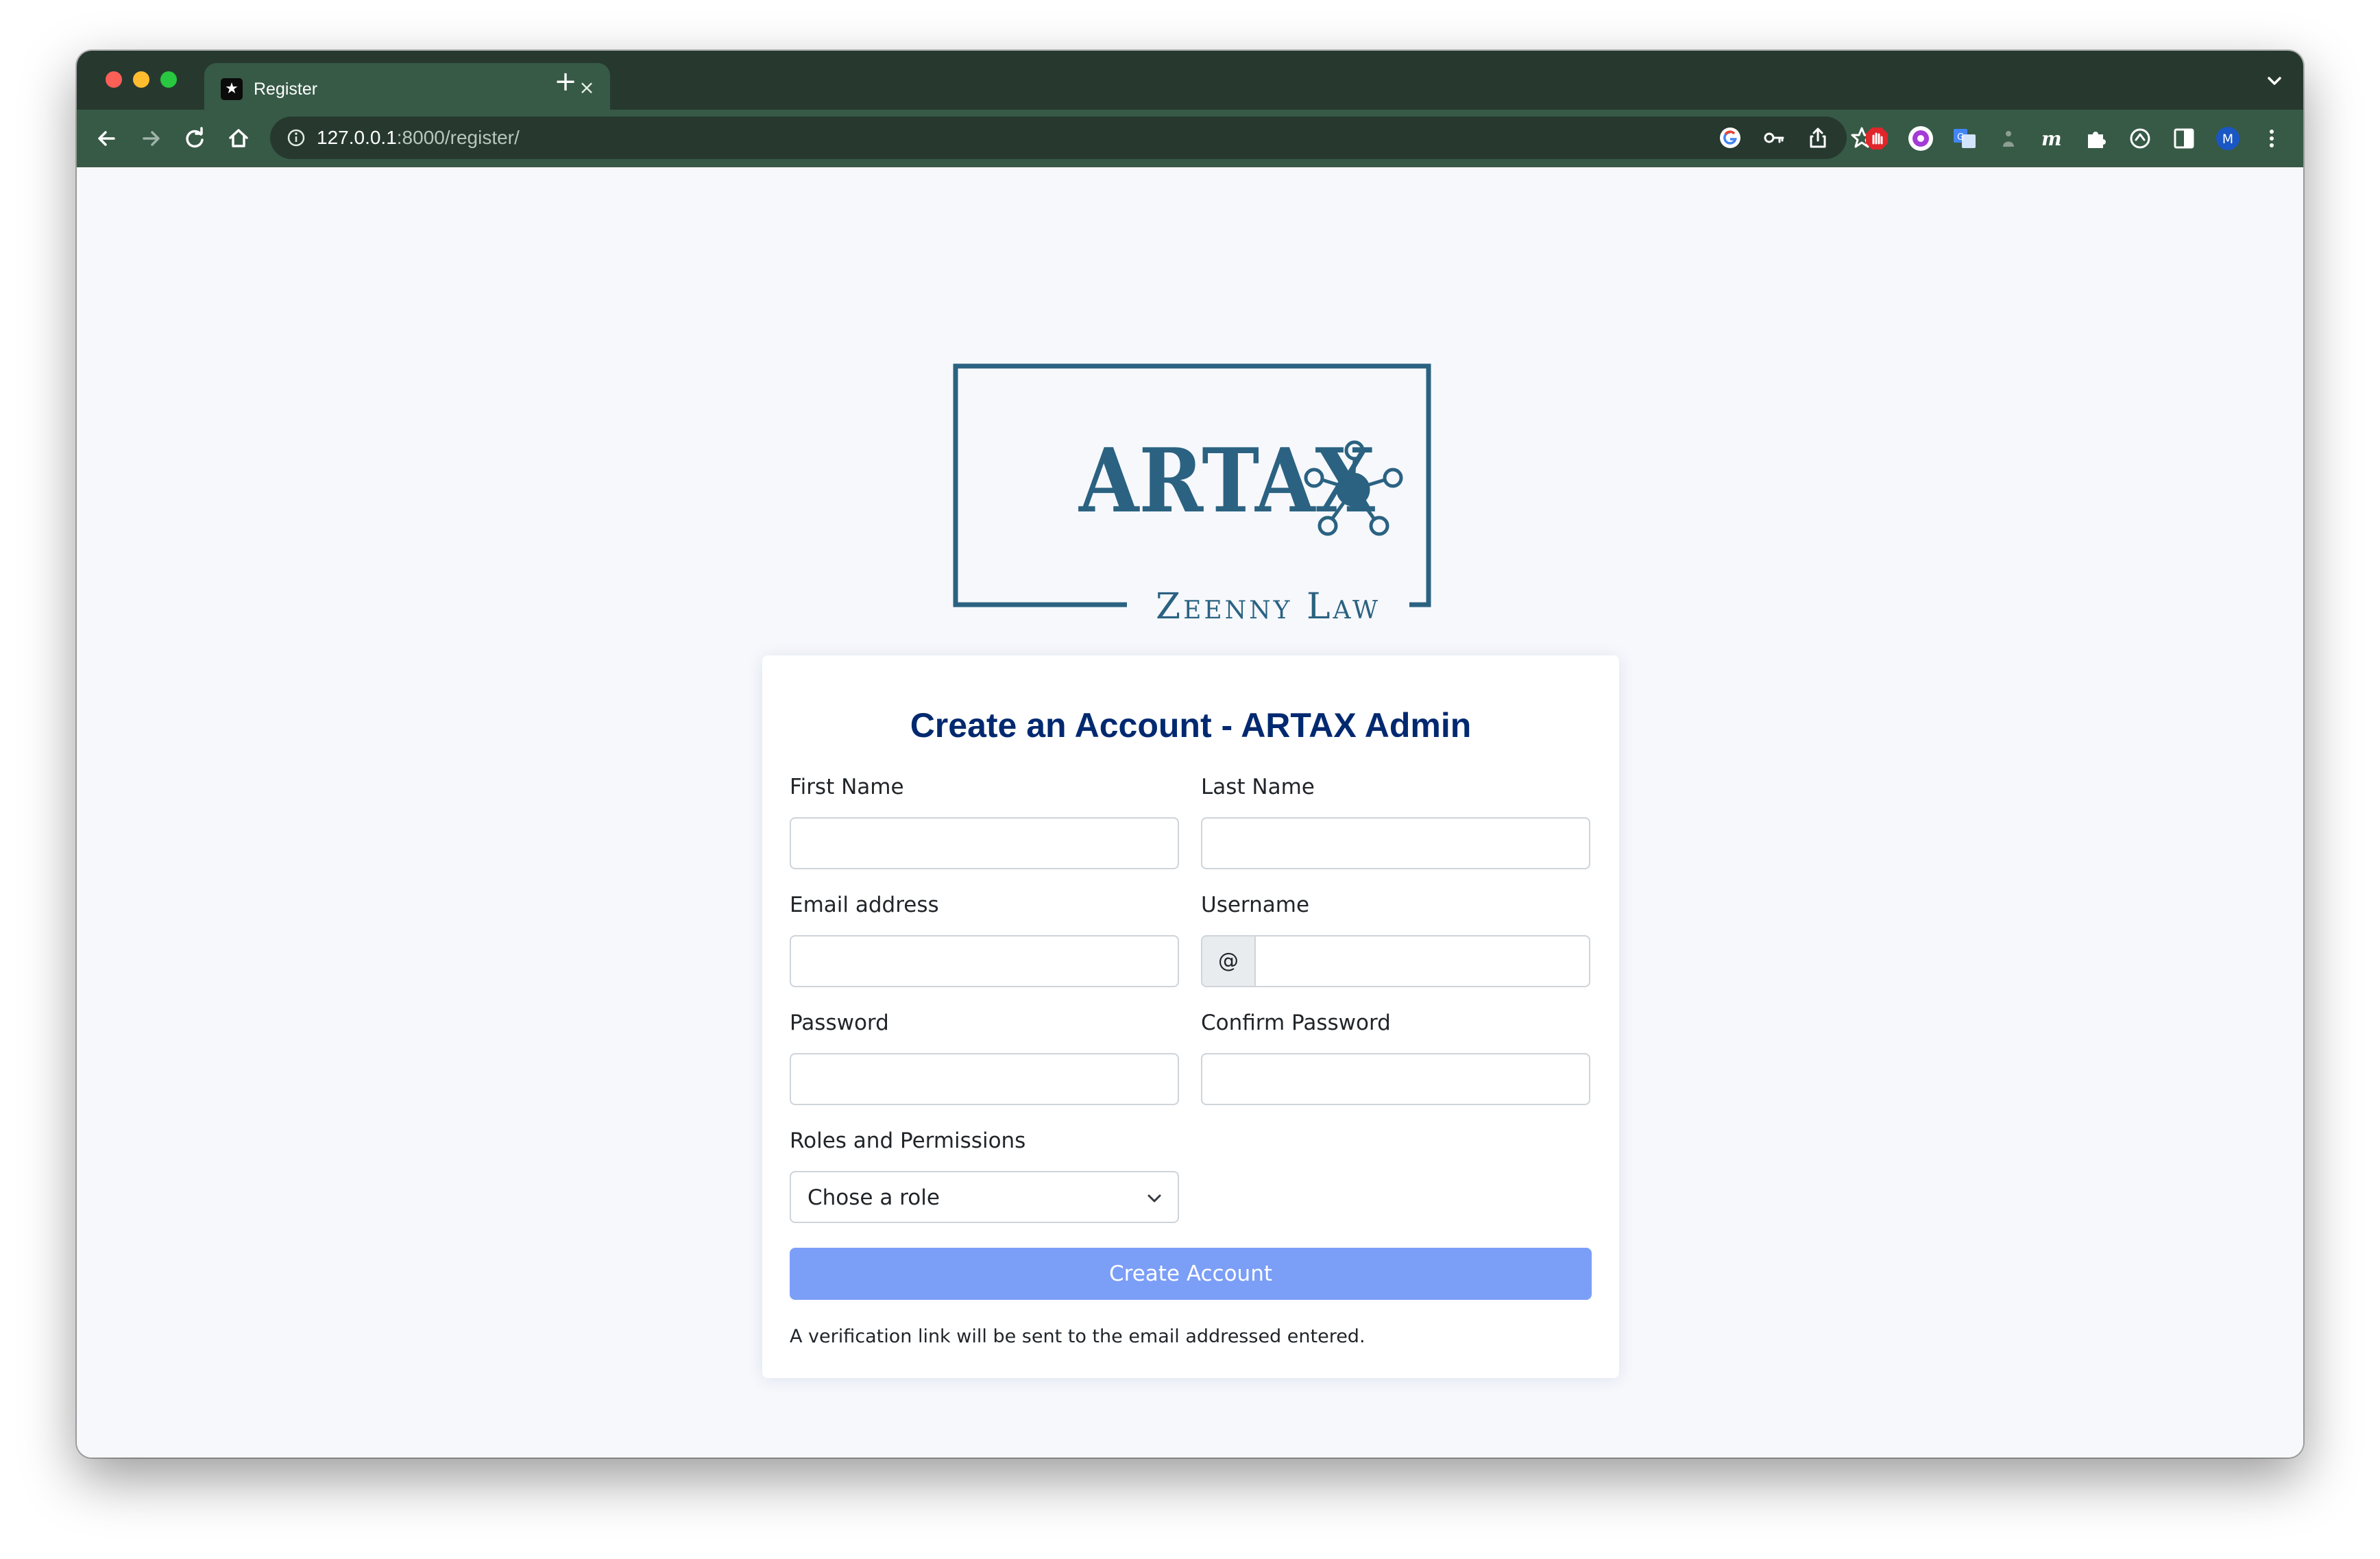  What do you see at coordinates (984, 1079) in the screenshot?
I see `password-input` at bounding box center [984, 1079].